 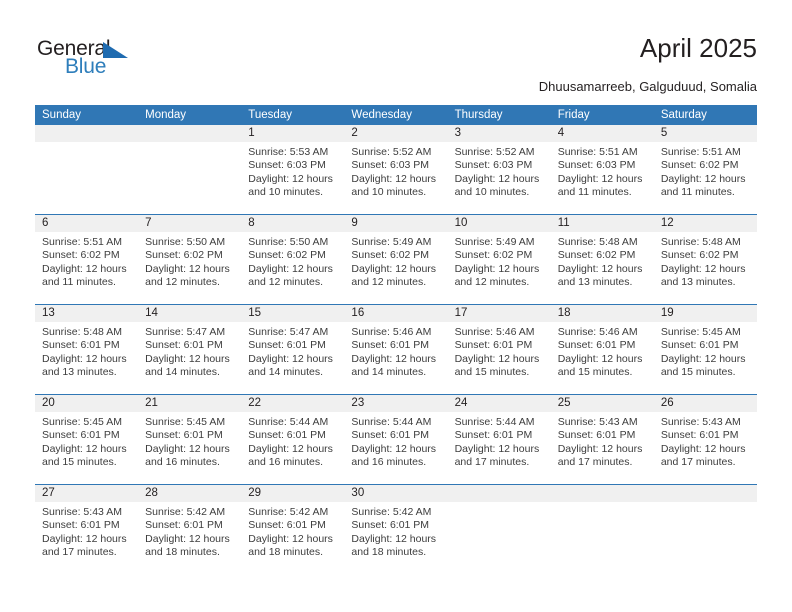 I want to click on day-detail-line: and 10 minutes., so click(x=285, y=192).